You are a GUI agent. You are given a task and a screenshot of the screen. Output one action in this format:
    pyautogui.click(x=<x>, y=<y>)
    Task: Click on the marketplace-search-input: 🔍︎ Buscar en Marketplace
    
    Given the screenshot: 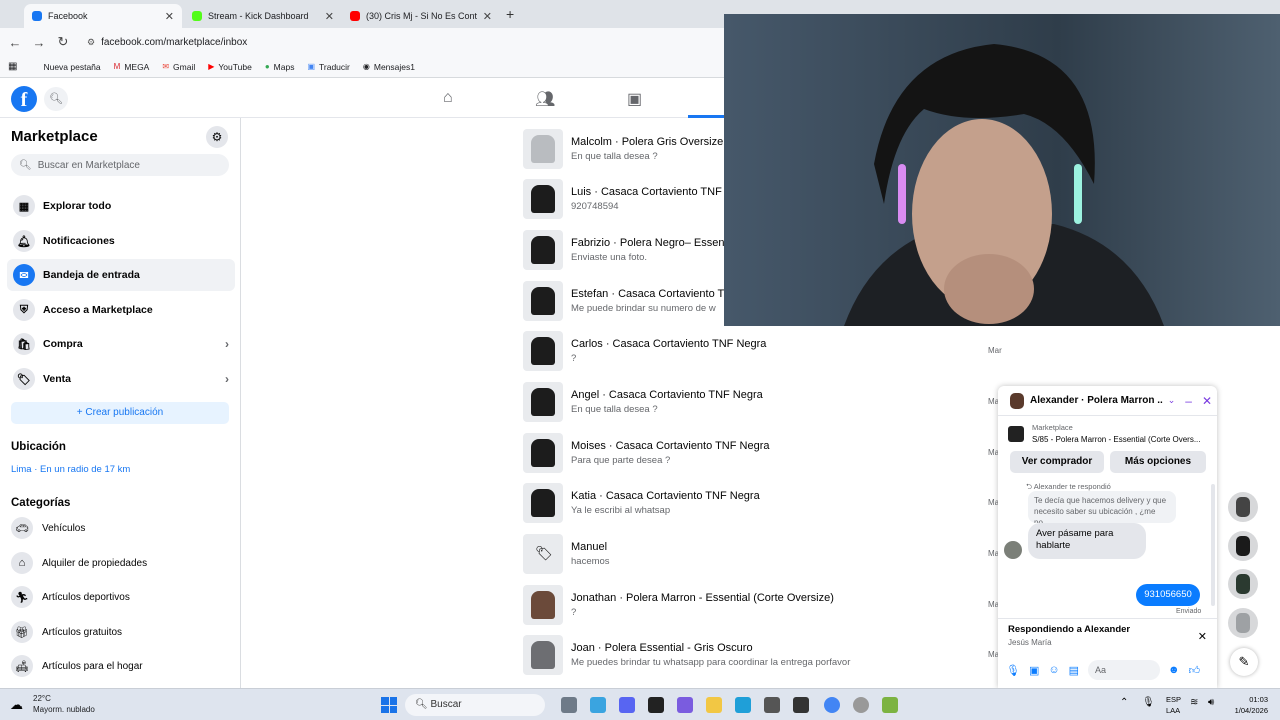 What is the action you would take?
    pyautogui.click(x=120, y=165)
    